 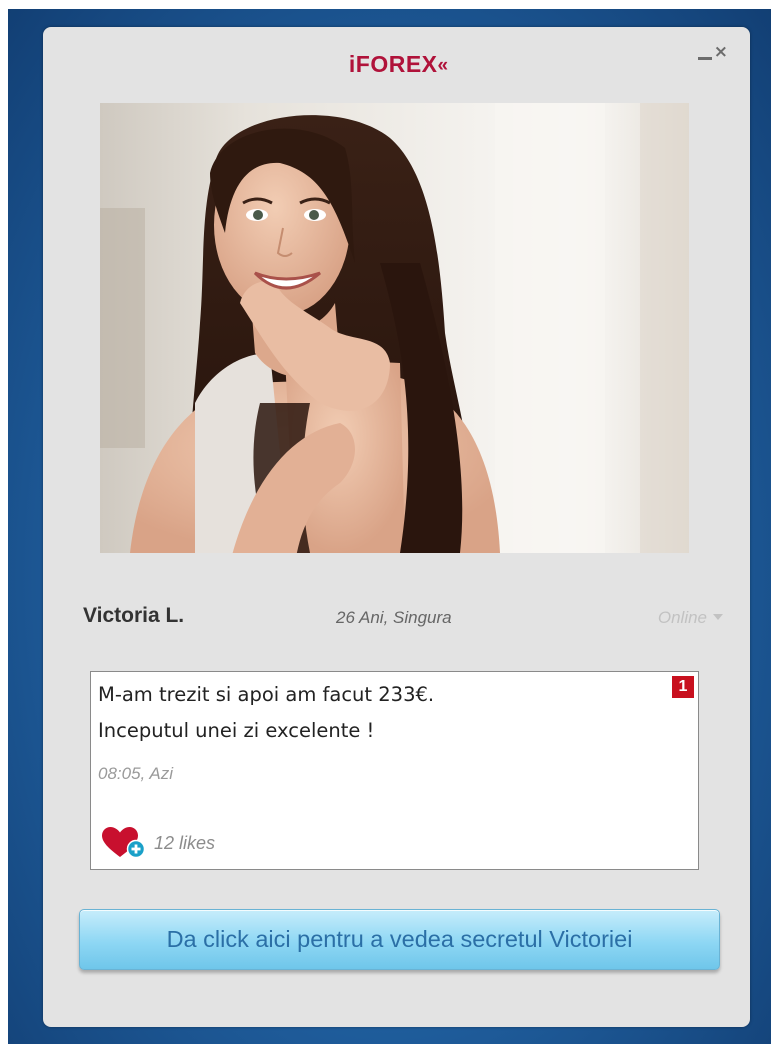 What do you see at coordinates (442, 65) in the screenshot?
I see `brand-chevrons: «` at bounding box center [442, 65].